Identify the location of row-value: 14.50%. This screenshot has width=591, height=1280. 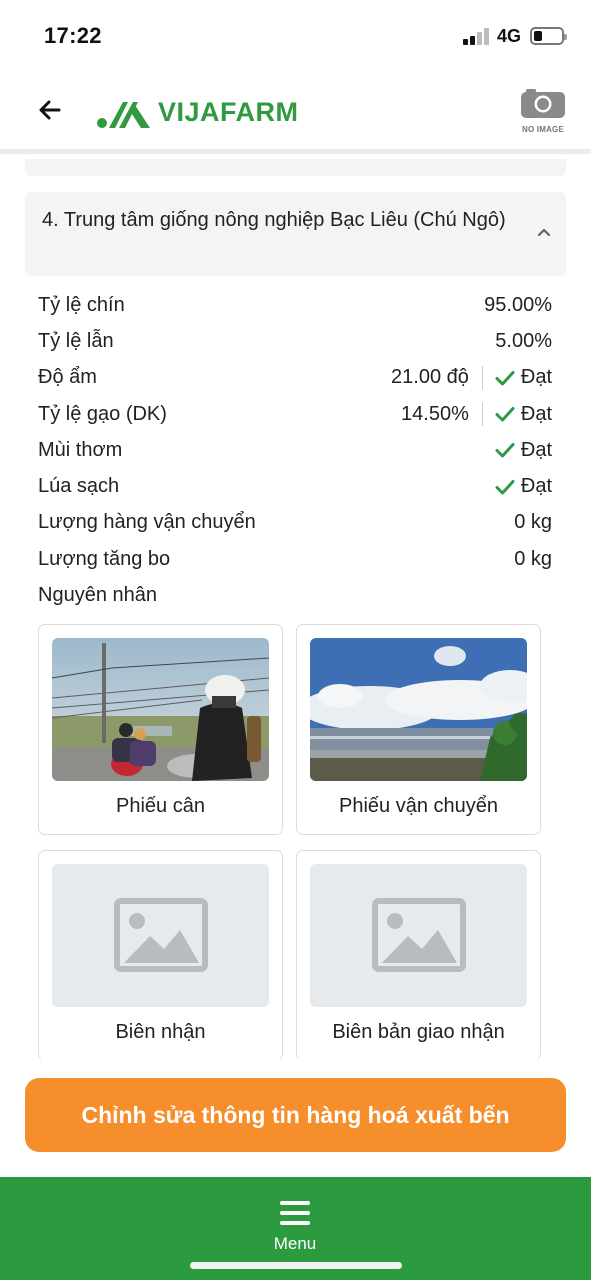
(435, 413).